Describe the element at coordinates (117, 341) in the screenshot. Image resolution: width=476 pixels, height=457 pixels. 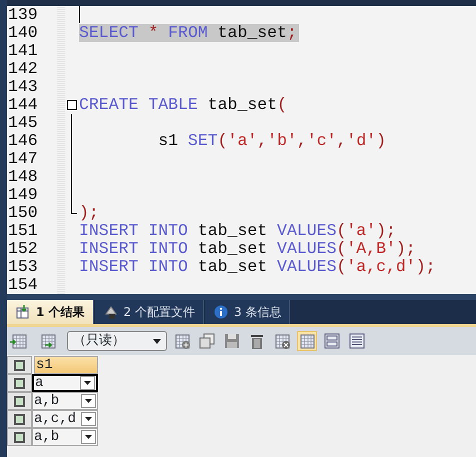
I see `mode-dropdown: （只读）` at that location.